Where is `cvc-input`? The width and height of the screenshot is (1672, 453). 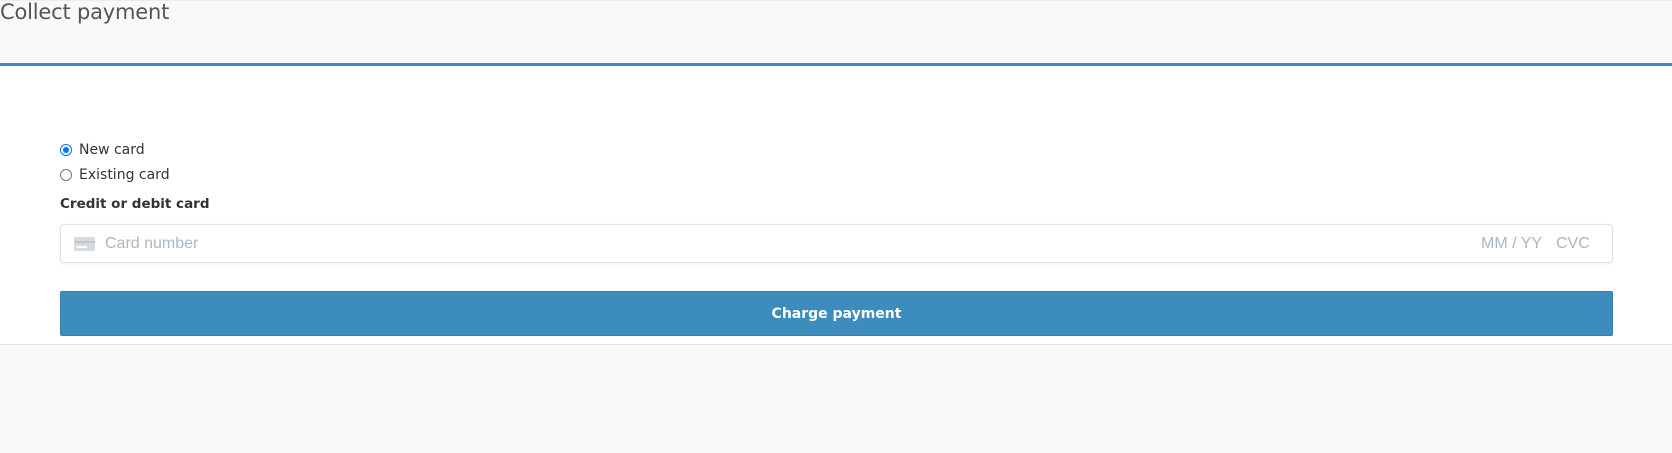
cvc-input is located at coordinates (1578, 243).